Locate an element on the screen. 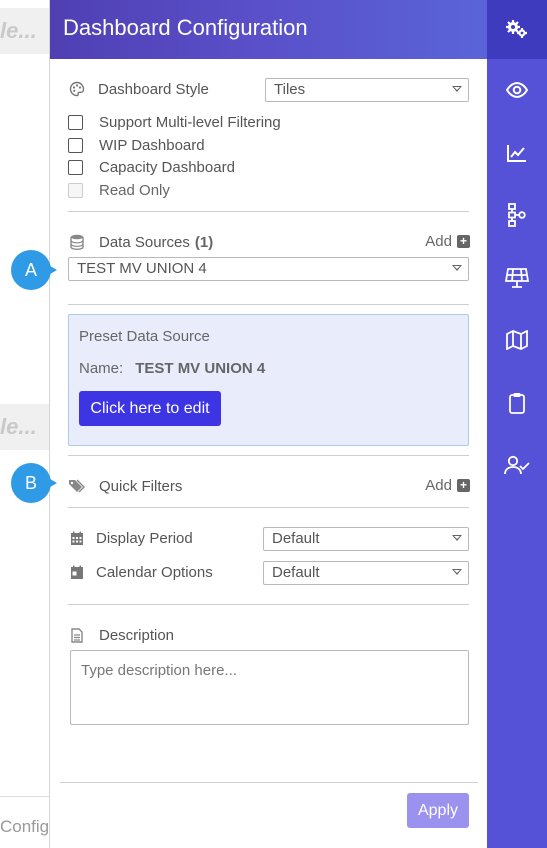 The width and height of the screenshot is (547, 848). dashboard-style-label: Dashboard Style is located at coordinates (153, 89).